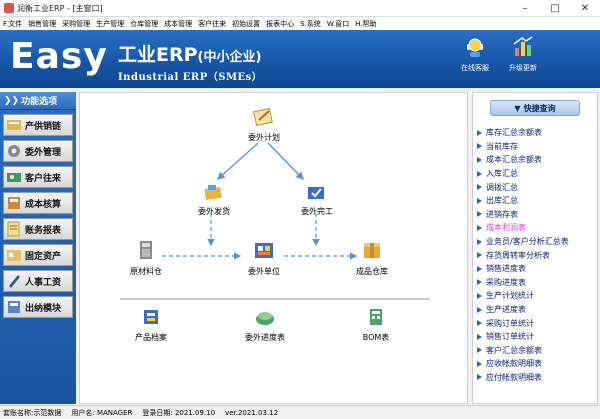 The image size is (600, 419). What do you see at coordinates (523, 187) in the screenshot?
I see `quick-link: 调拨汇总` at bounding box center [523, 187].